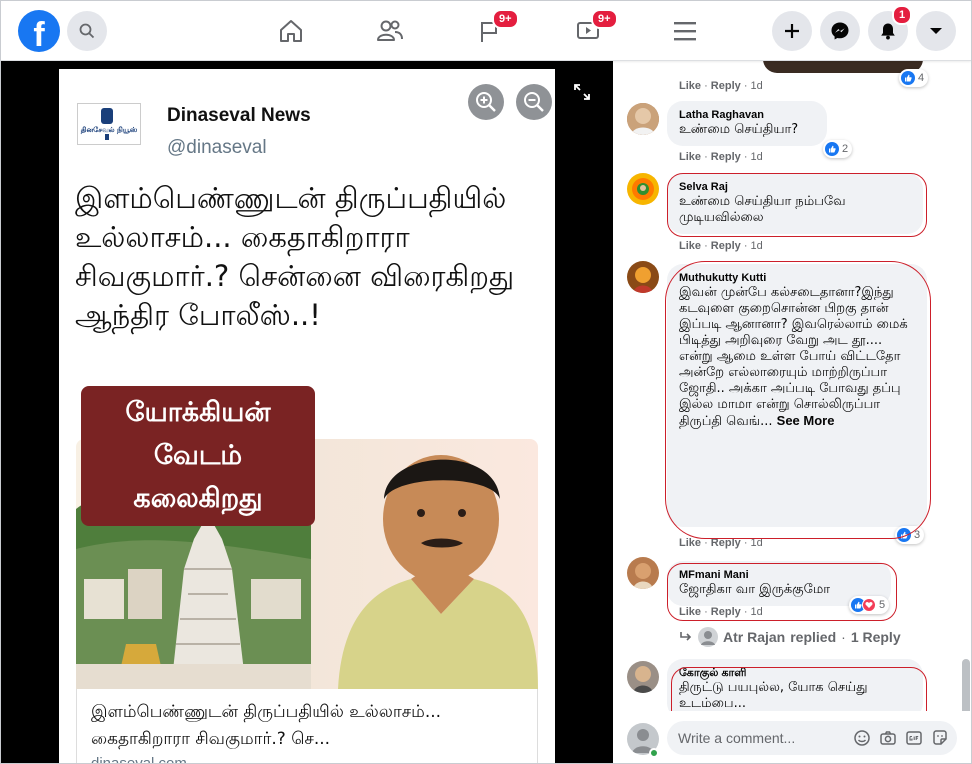 Image resolution: width=972 pixels, height=764 pixels. Describe the element at coordinates (806, 420) in the screenshot. I see `see-more-link: See More` at that location.